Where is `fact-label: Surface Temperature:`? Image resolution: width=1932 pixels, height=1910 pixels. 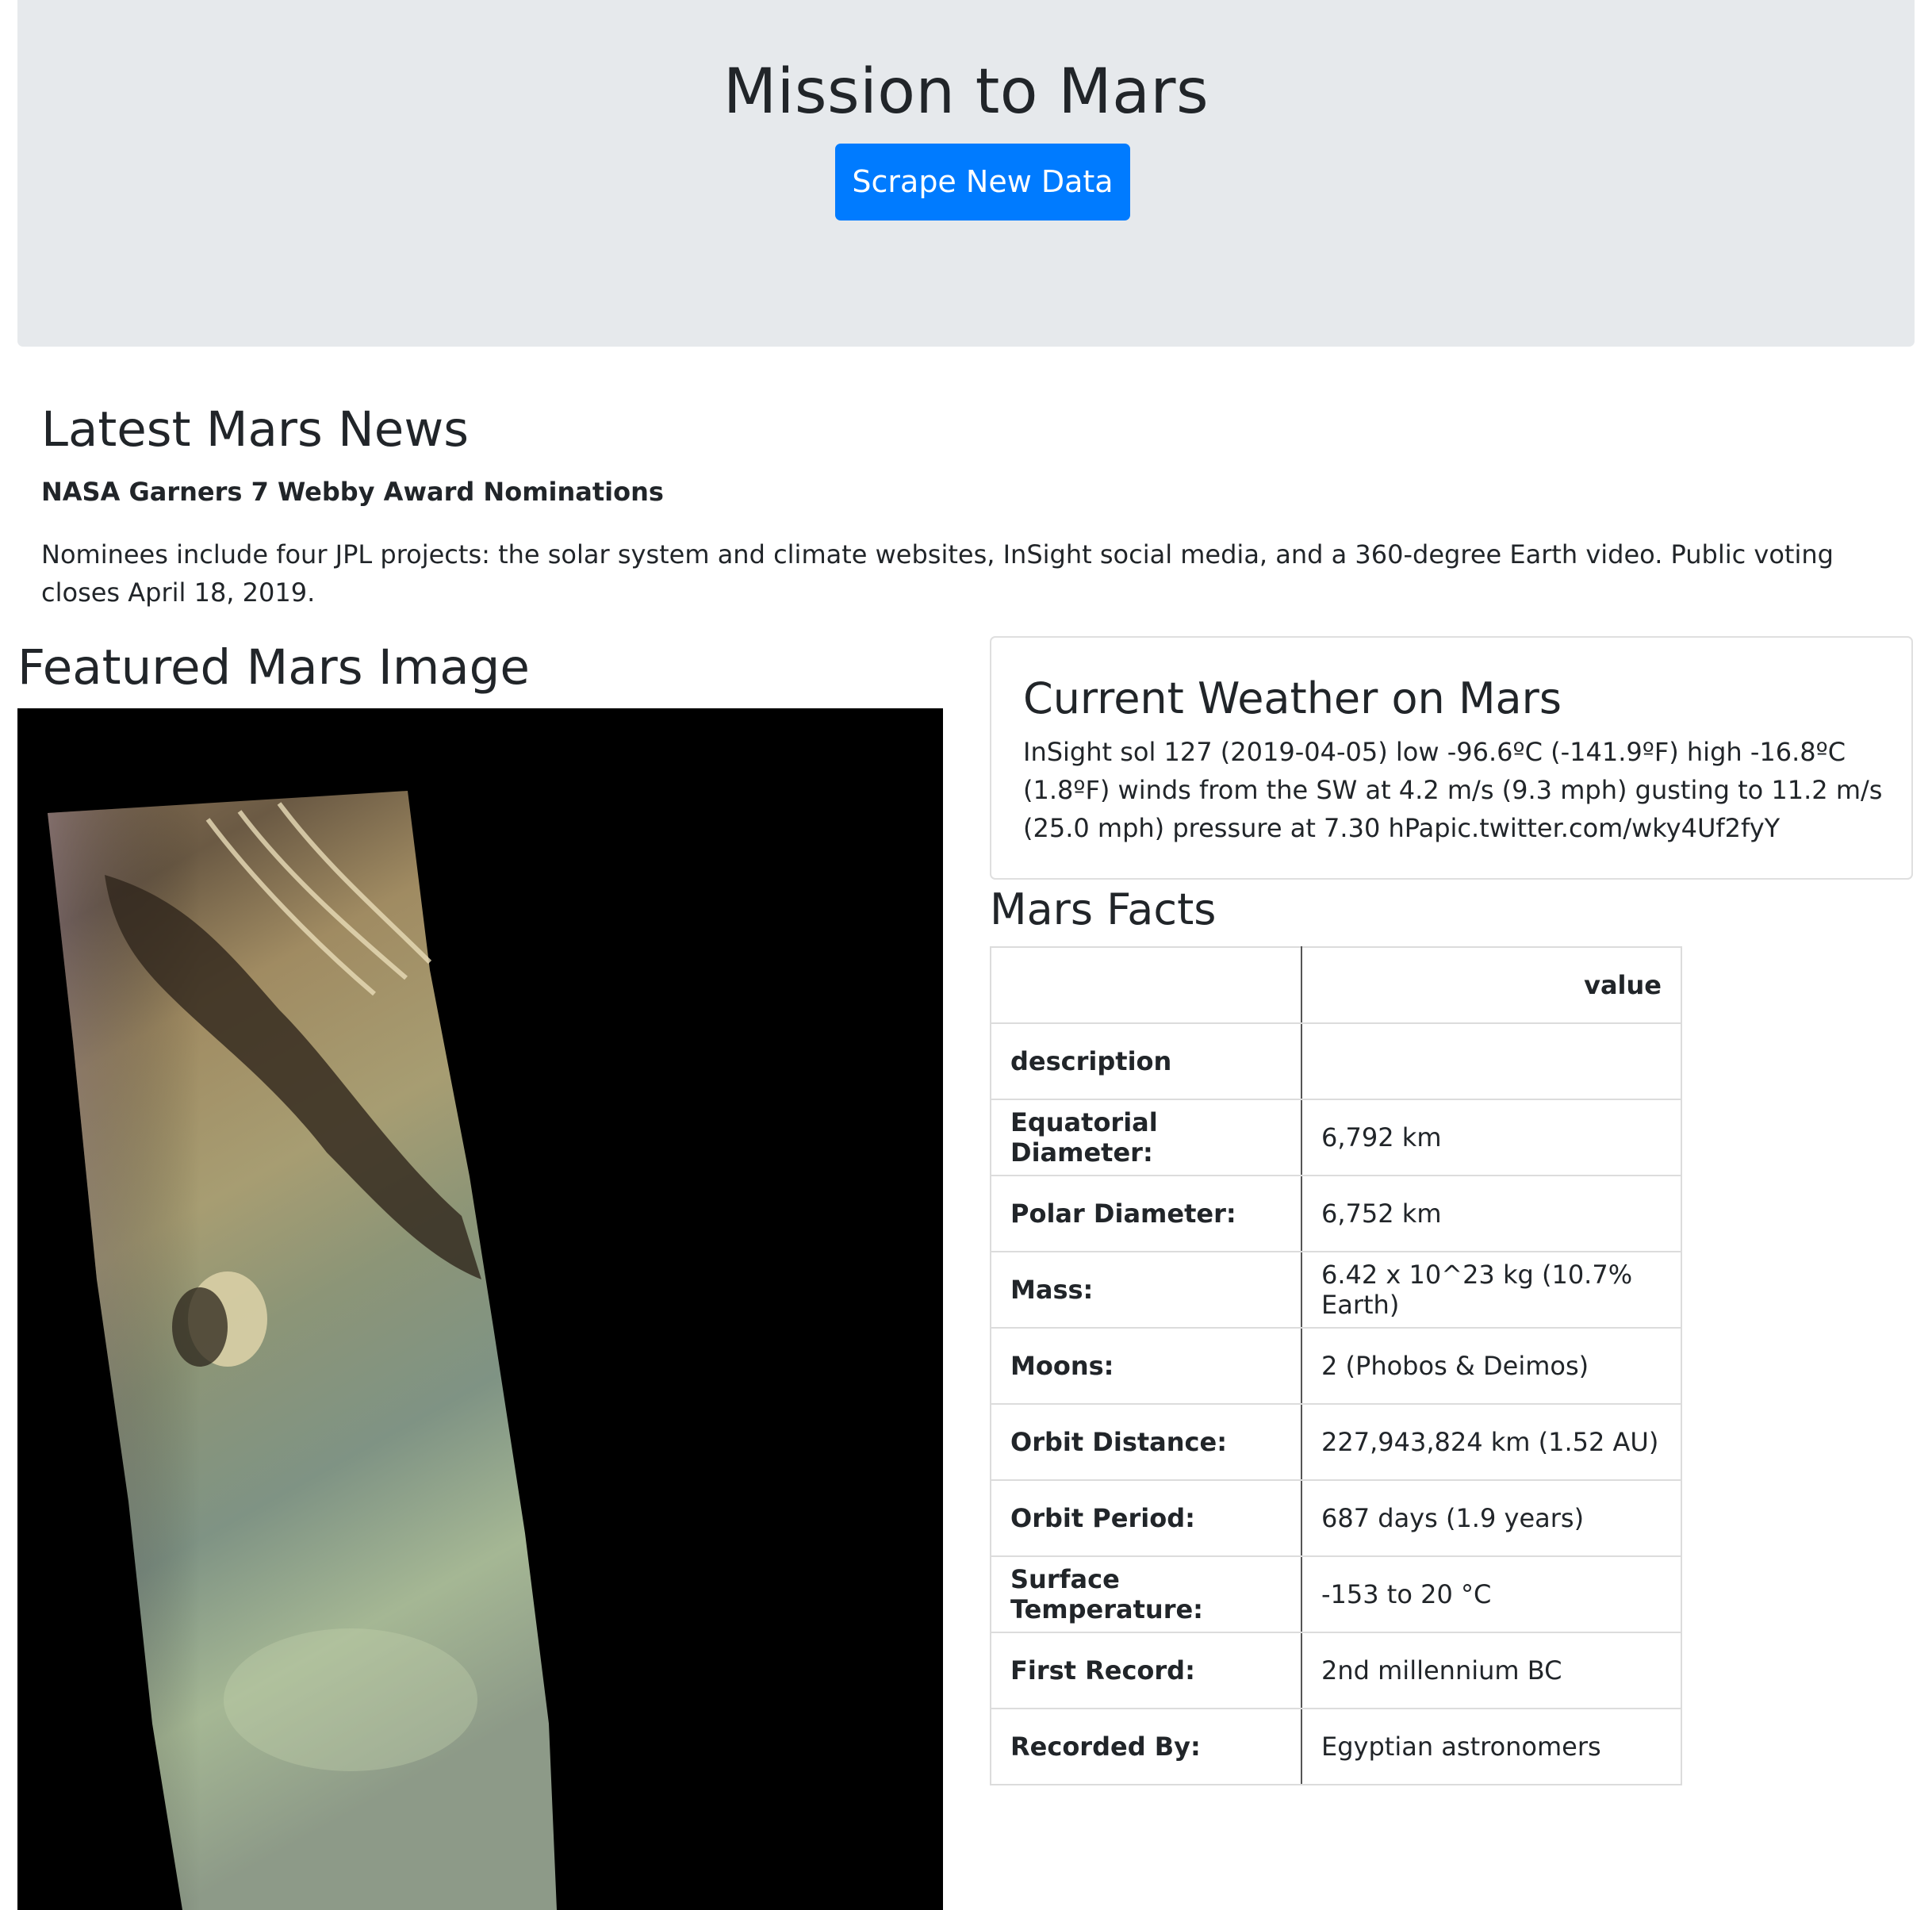 fact-label: Surface Temperature: is located at coordinates (1146, 1594).